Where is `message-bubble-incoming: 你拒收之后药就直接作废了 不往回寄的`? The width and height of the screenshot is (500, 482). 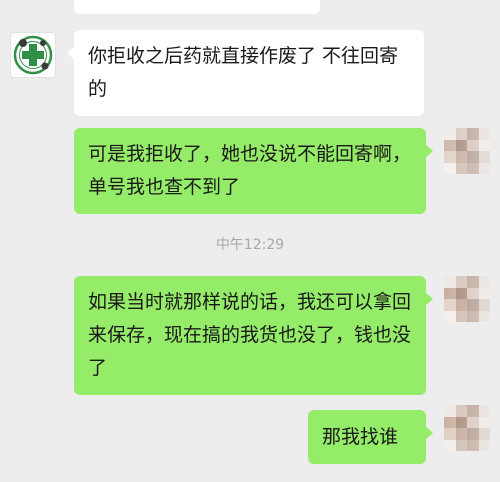 message-bubble-incoming: 你拒收之后药就直接作废了 不往回寄的 is located at coordinates (245, 73).